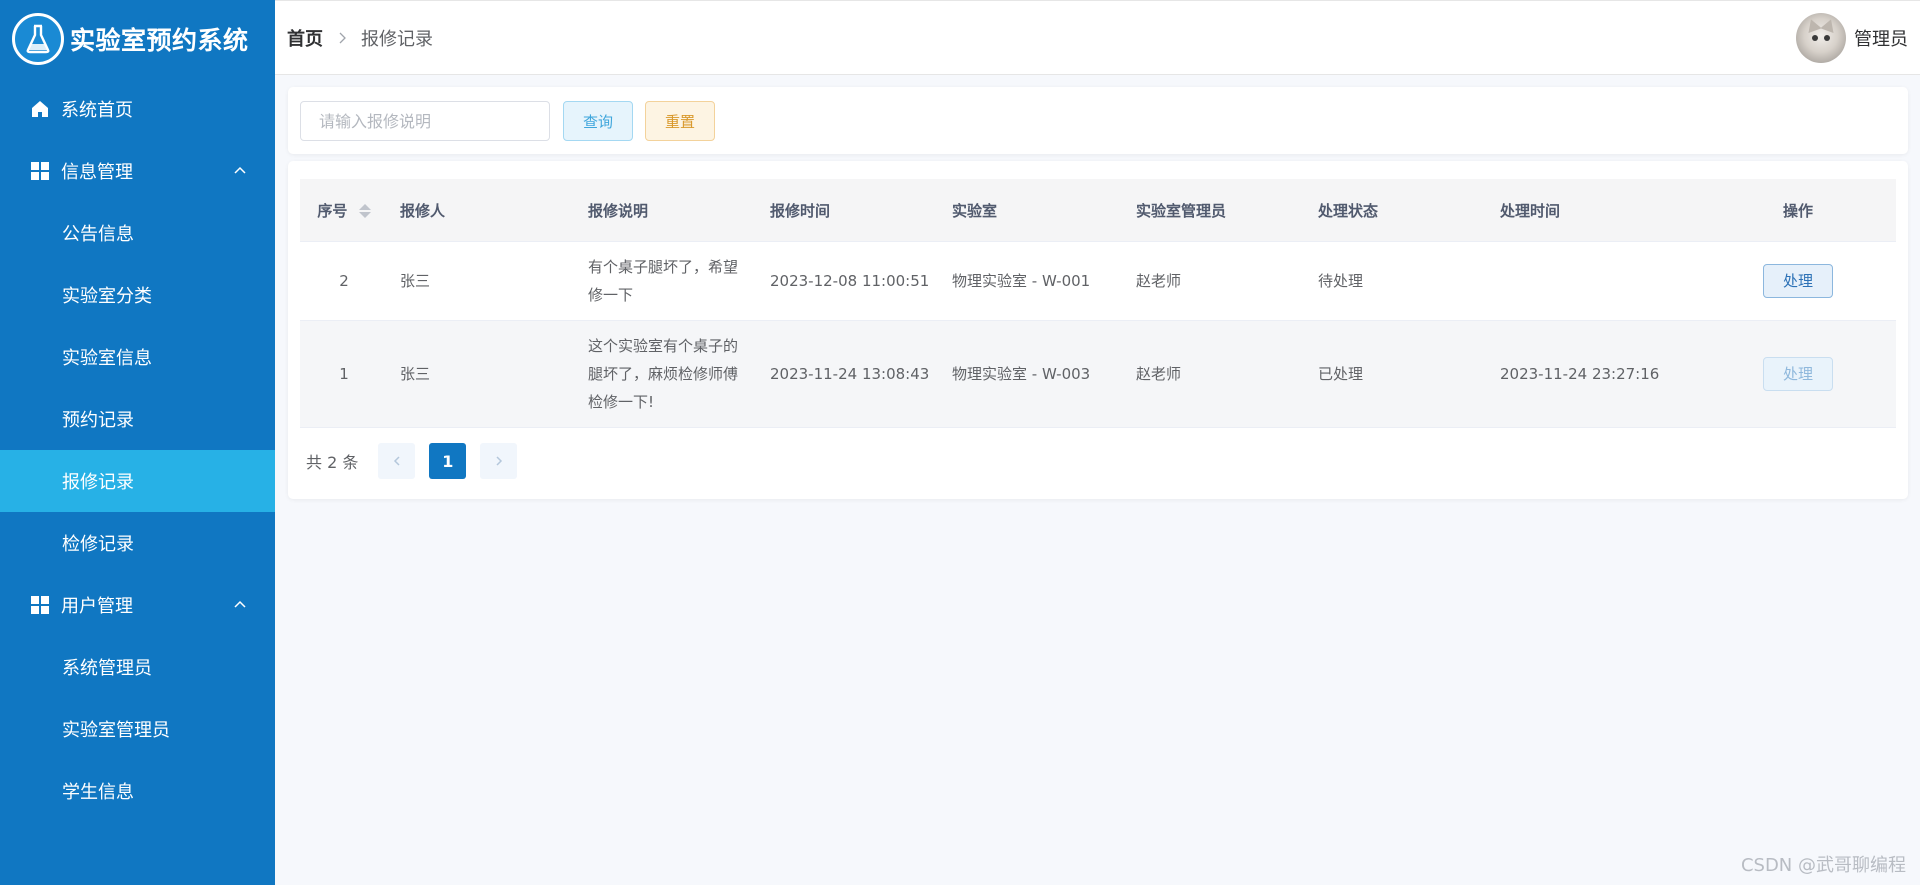 The height and width of the screenshot is (885, 1920). Describe the element at coordinates (137, 543) in the screenshot. I see `sidebar-item-maintenance-records: 检修记录` at that location.